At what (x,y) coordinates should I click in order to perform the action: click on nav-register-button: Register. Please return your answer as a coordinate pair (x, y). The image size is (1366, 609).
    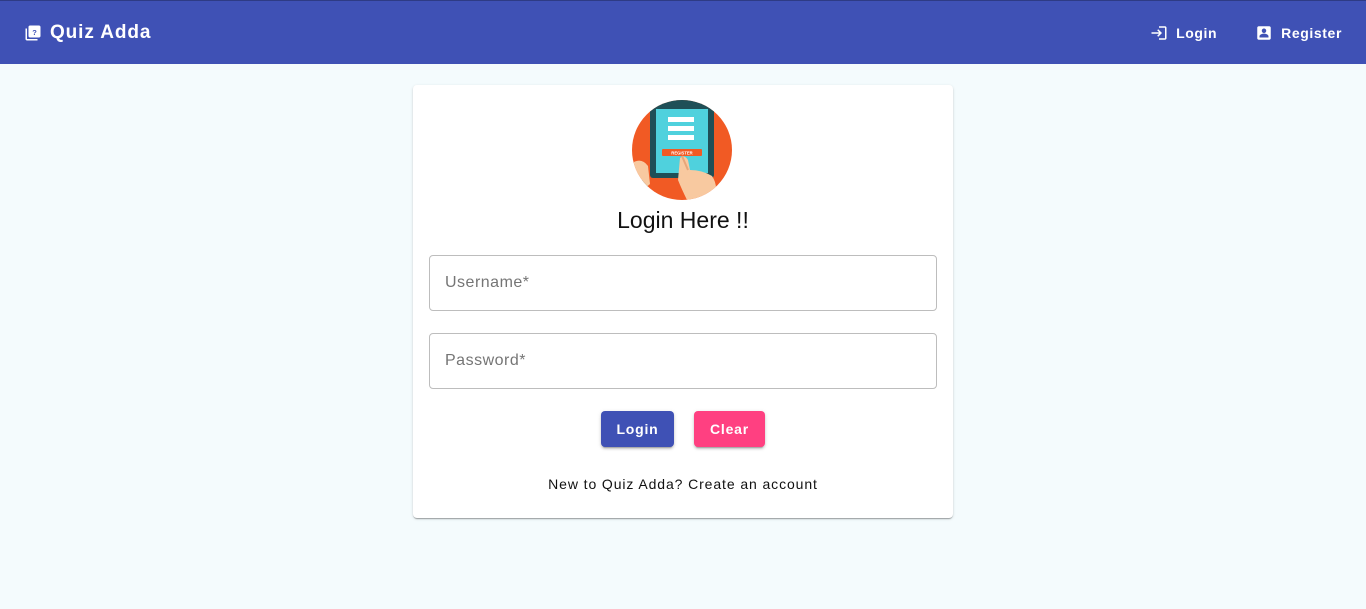
    Looking at the image, I should click on (1298, 33).